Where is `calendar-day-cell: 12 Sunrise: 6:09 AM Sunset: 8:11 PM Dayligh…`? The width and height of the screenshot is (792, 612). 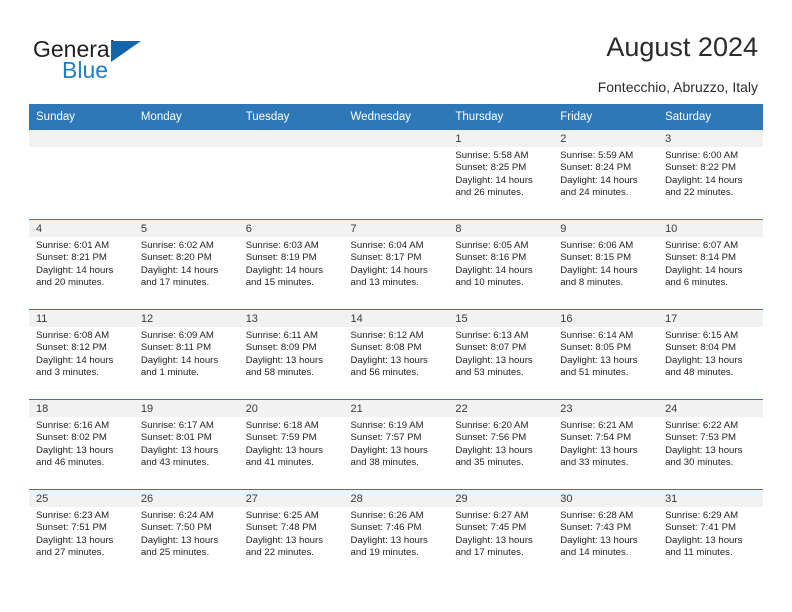 calendar-day-cell: 12 Sunrise: 6:09 AM Sunset: 8:11 PM Dayligh… is located at coordinates (186, 354).